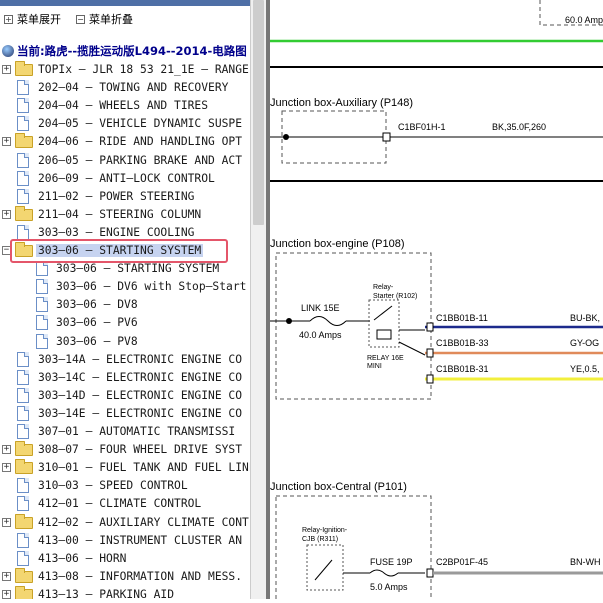 The height and width of the screenshot is (603, 603). What do you see at coordinates (125, 323) in the screenshot?
I see `tree-item: 303—06 — PV6` at bounding box center [125, 323].